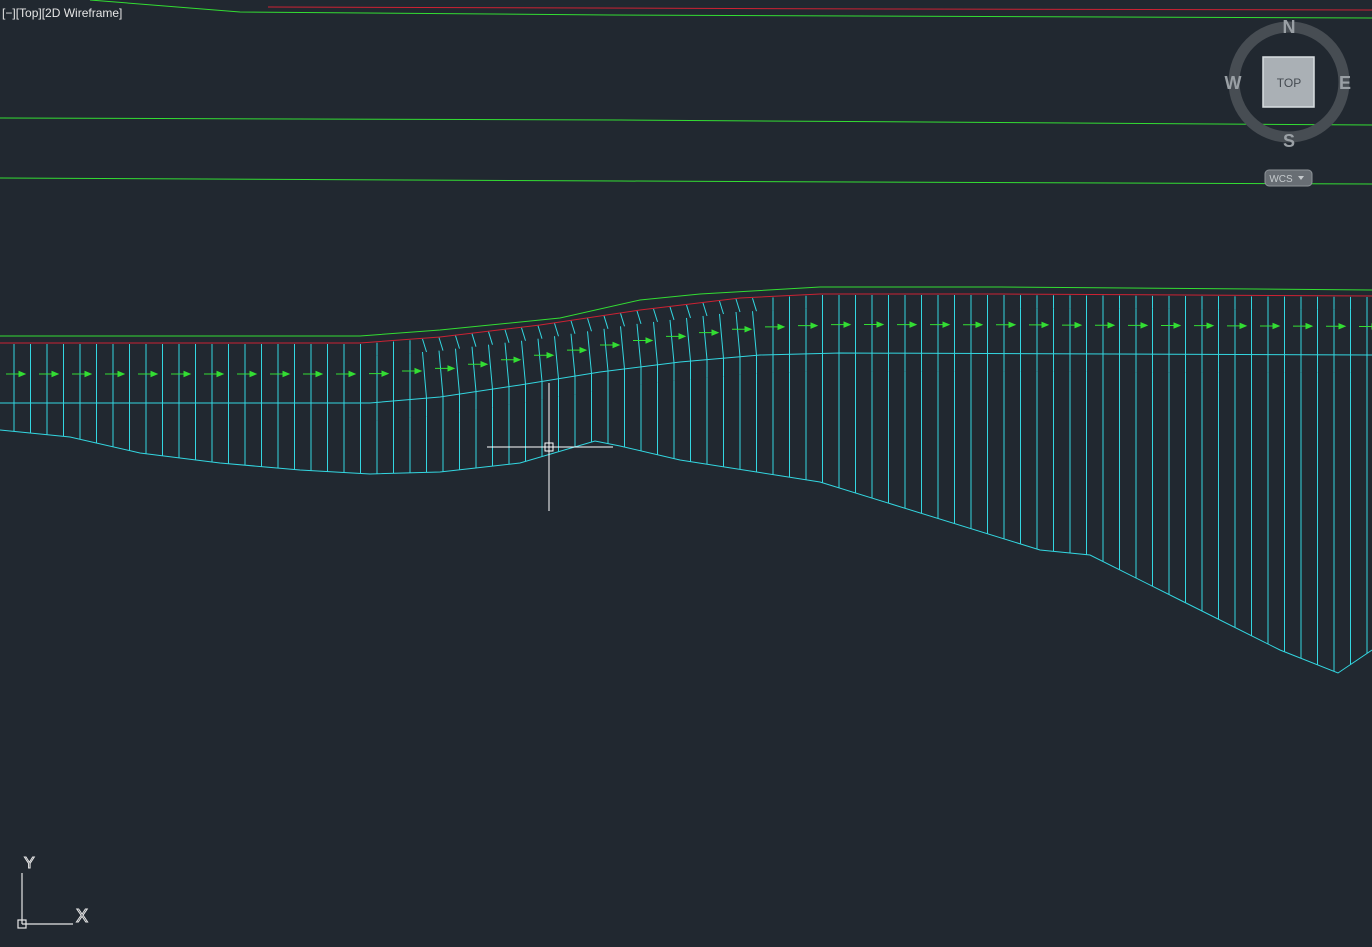 The image size is (1372, 947). I want to click on ucs-x-label: X, so click(82, 916).